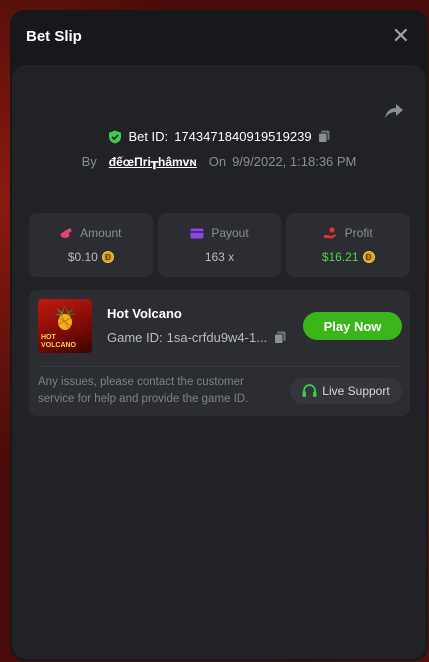 The width and height of the screenshot is (429, 662). Describe the element at coordinates (197, 233) in the screenshot. I see `payout-card-icon` at that location.